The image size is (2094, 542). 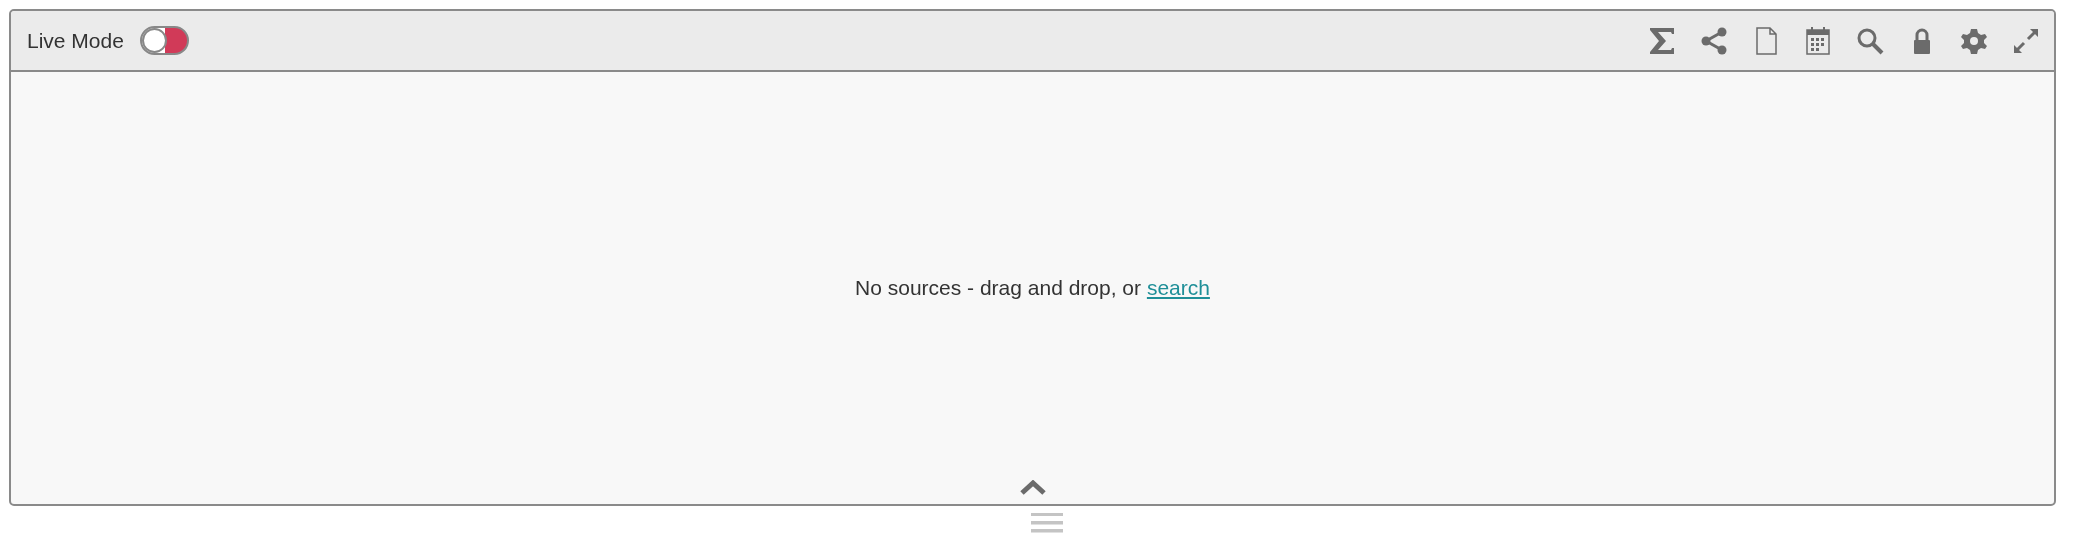 What do you see at coordinates (164, 40) in the screenshot?
I see `live-mode-toggle` at bounding box center [164, 40].